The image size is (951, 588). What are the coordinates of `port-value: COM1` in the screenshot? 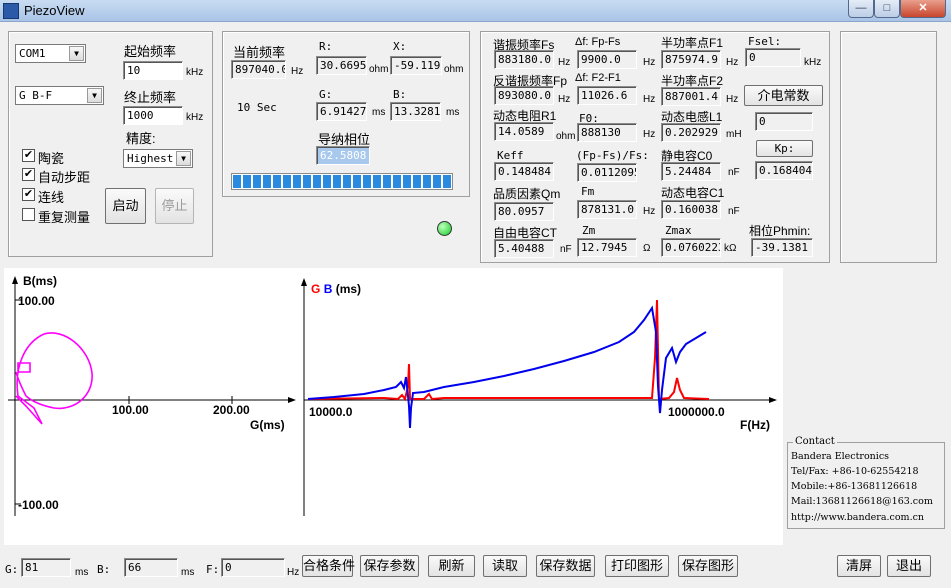 It's located at (32, 53).